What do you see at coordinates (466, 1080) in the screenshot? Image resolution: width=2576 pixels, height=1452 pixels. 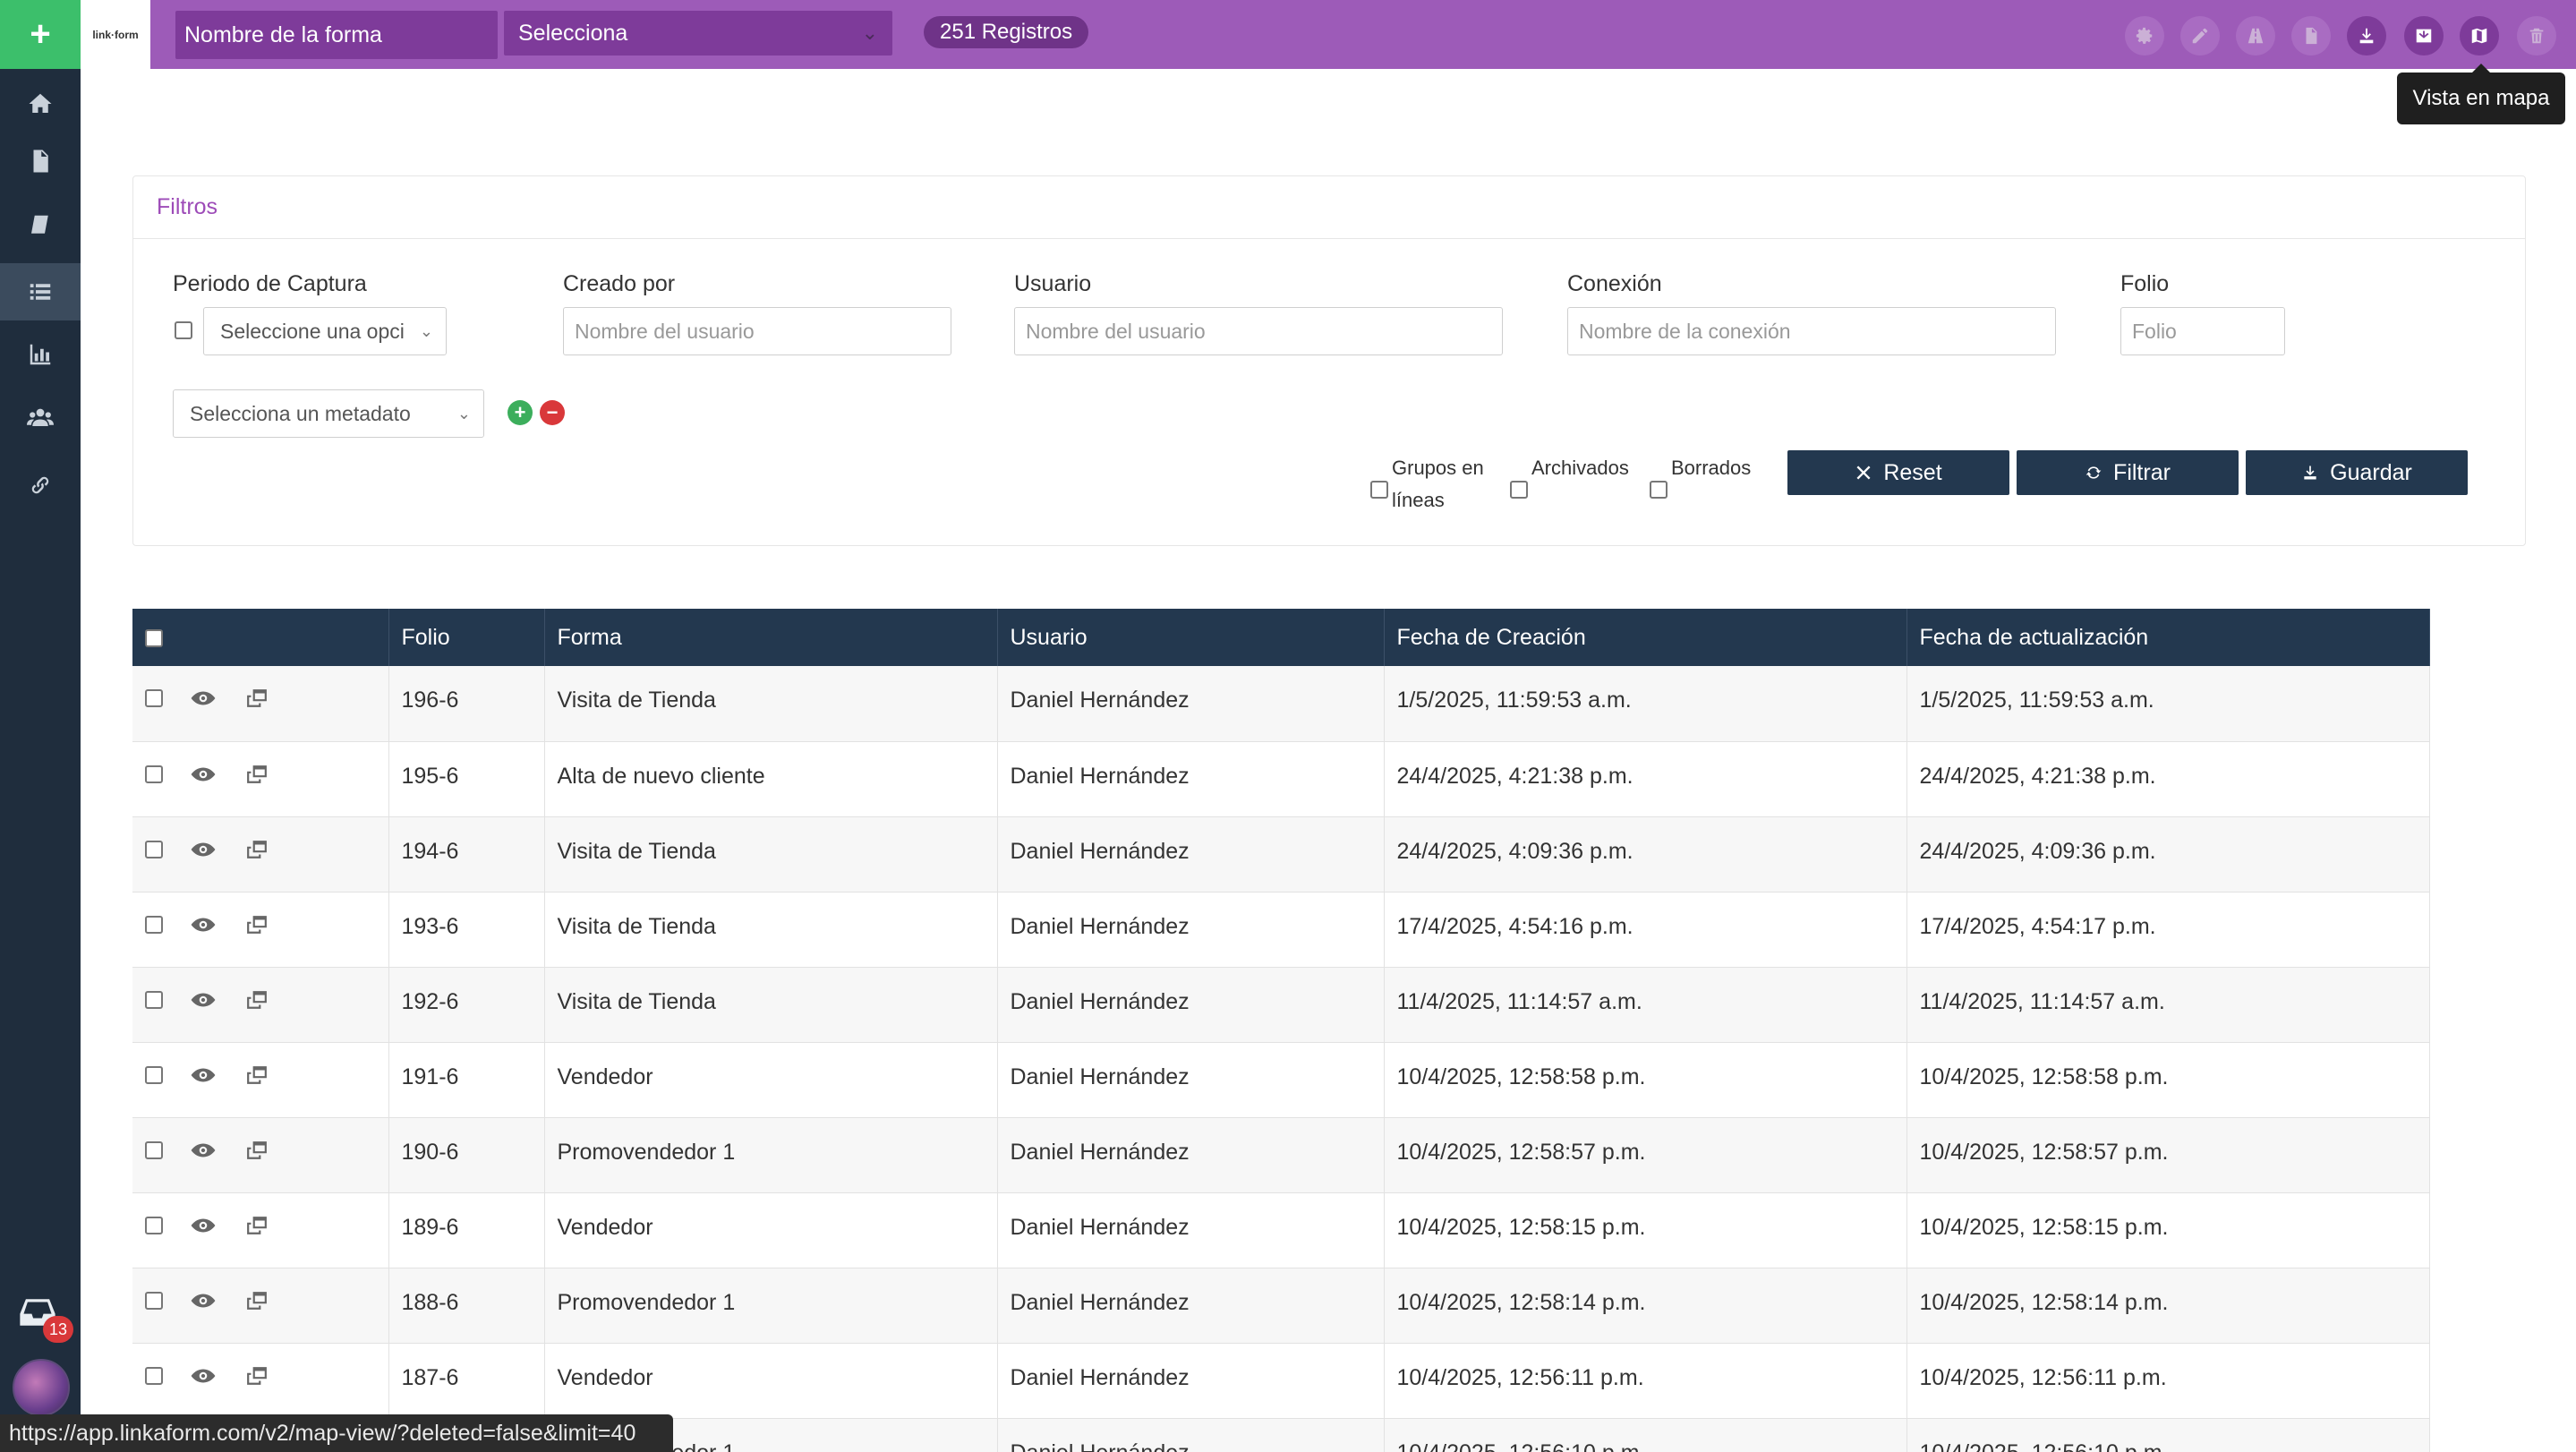 I see `cell-folio: 191-6` at bounding box center [466, 1080].